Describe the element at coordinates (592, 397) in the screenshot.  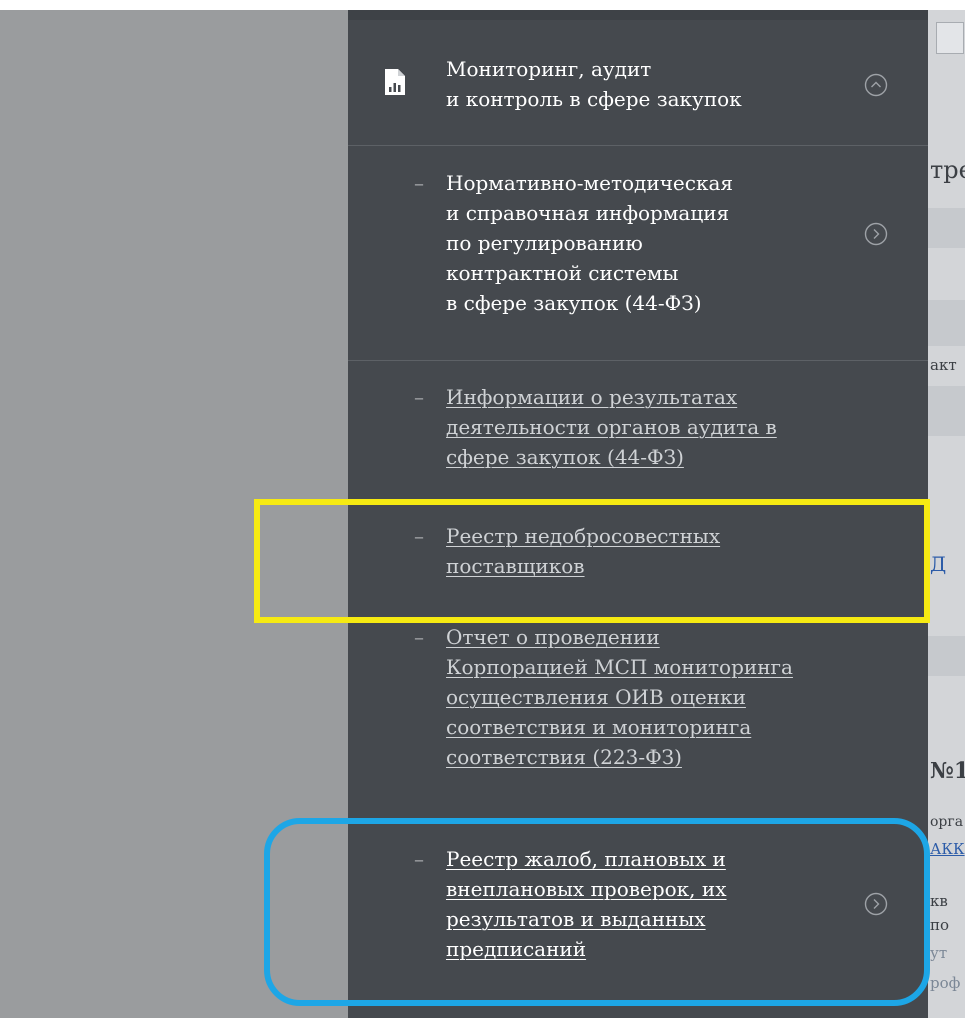
I see `menu-item-line: Информации о результатах` at that location.